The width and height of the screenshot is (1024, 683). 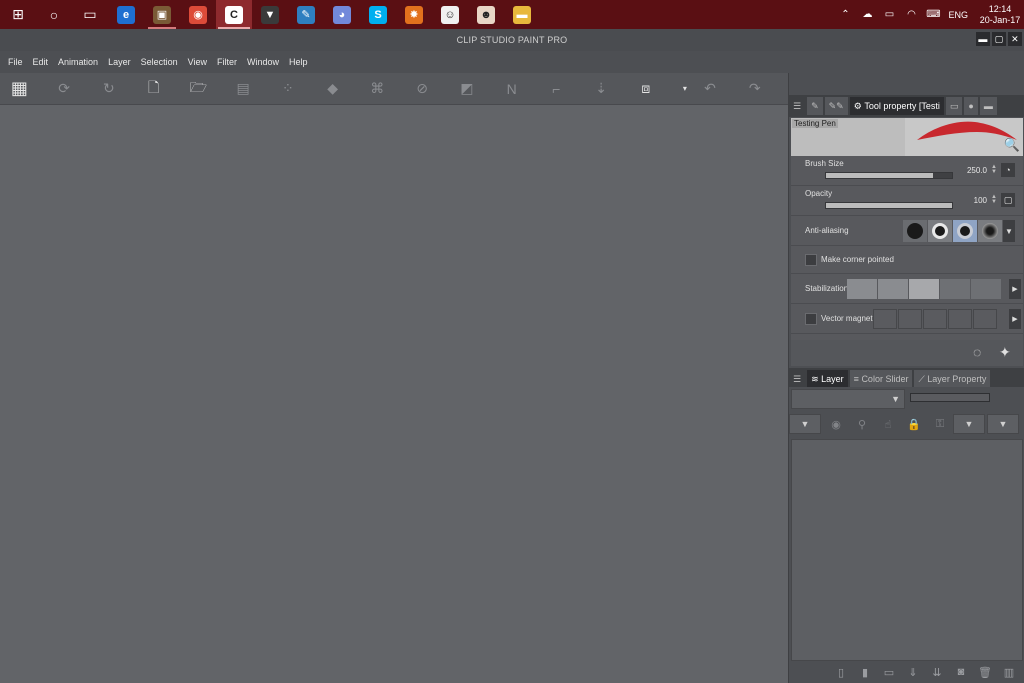 What do you see at coordinates (977, 352) in the screenshot?
I see `loading-icon: ◌` at bounding box center [977, 352].